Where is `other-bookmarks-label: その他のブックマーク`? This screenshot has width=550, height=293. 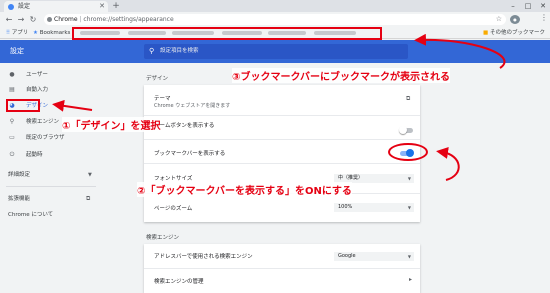 other-bookmarks-label: その他のブックマーク is located at coordinates (517, 33).